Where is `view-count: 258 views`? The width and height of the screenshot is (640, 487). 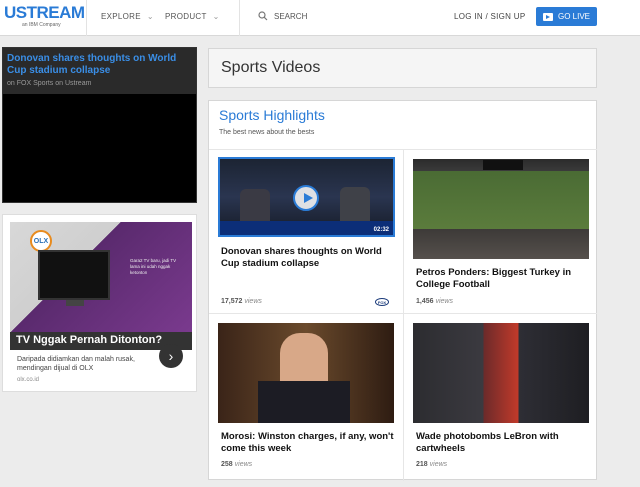 view-count: 258 views is located at coordinates (236, 464).